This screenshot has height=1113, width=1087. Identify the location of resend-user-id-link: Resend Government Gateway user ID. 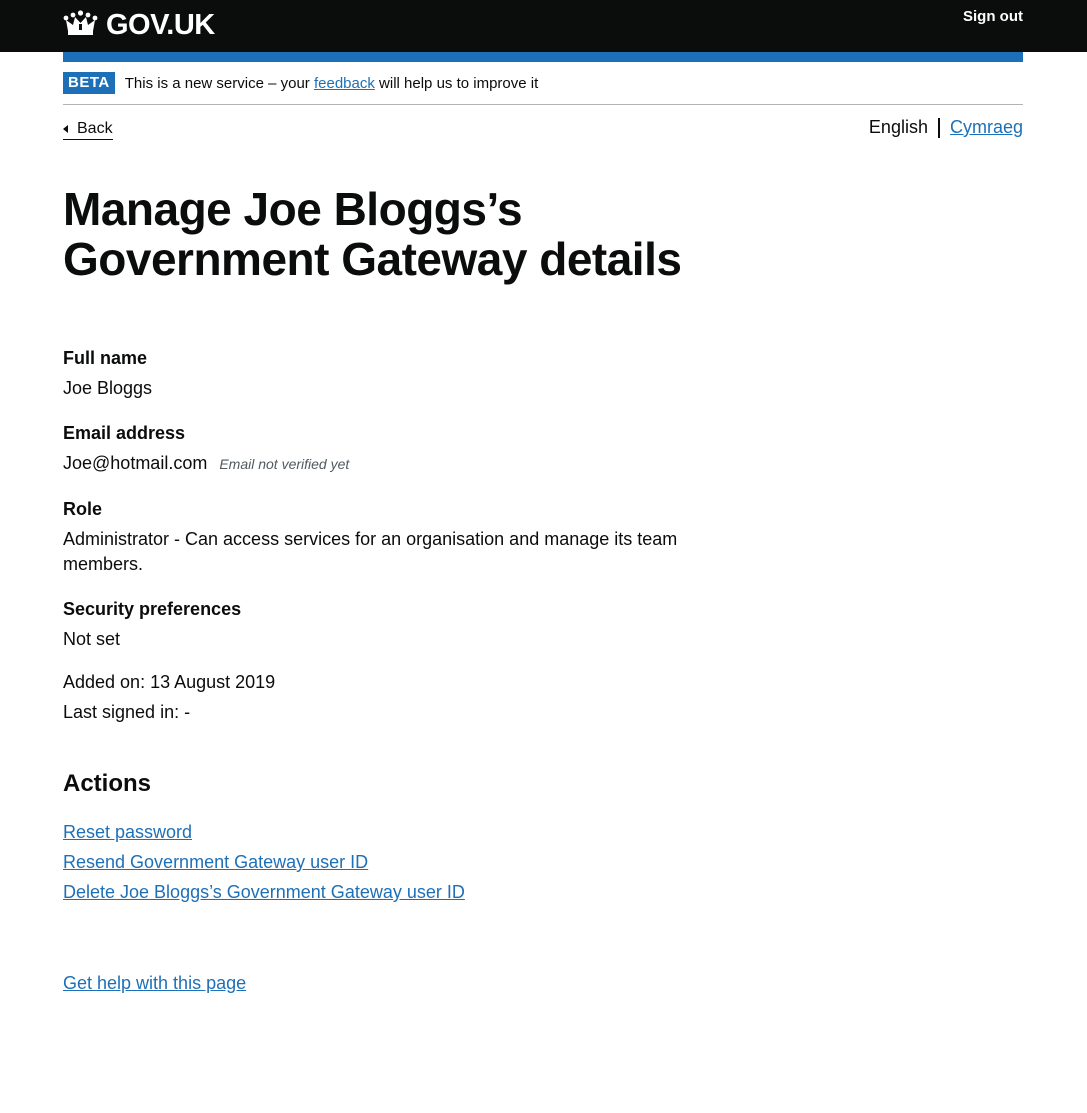
(543, 862).